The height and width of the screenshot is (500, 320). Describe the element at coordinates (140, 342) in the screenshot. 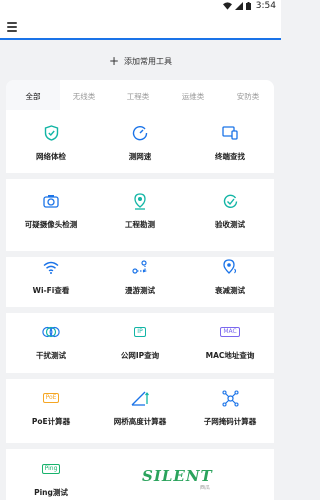

I see `tool-public-ip: IP 公网IP查询` at that location.